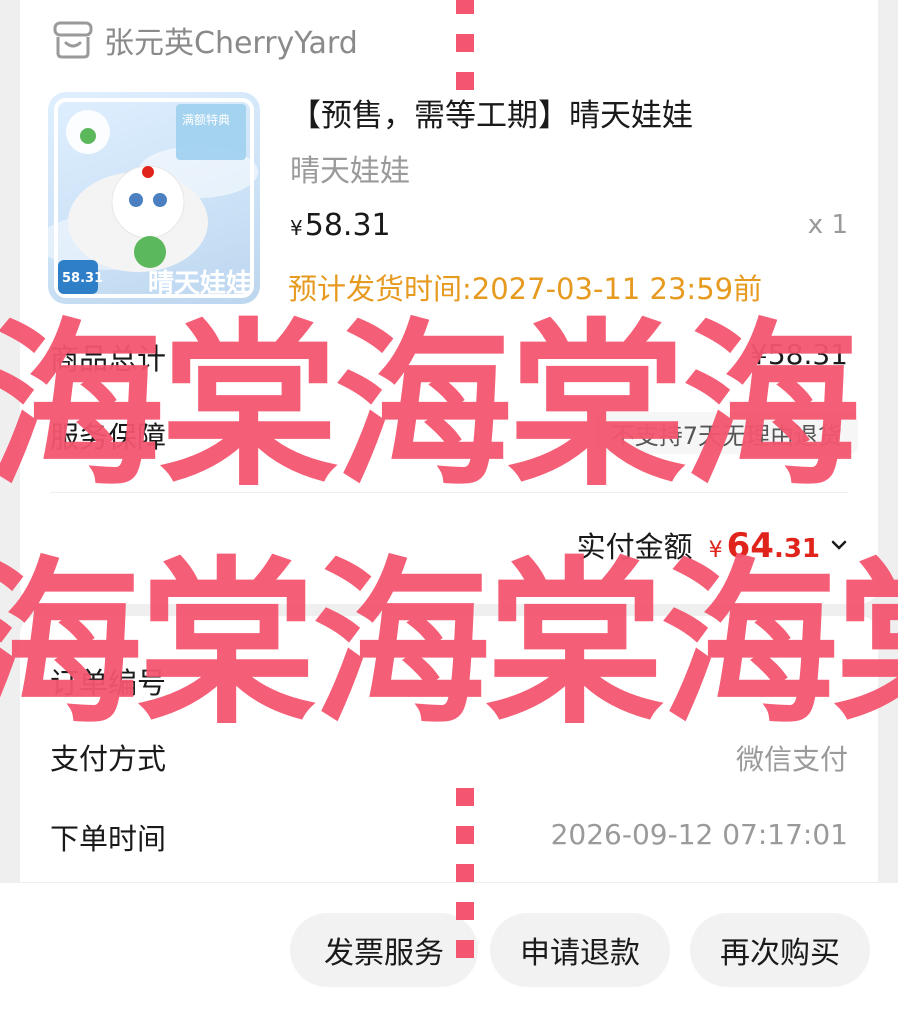  What do you see at coordinates (580, 950) in the screenshot?
I see `refund-button: 申请退款` at bounding box center [580, 950].